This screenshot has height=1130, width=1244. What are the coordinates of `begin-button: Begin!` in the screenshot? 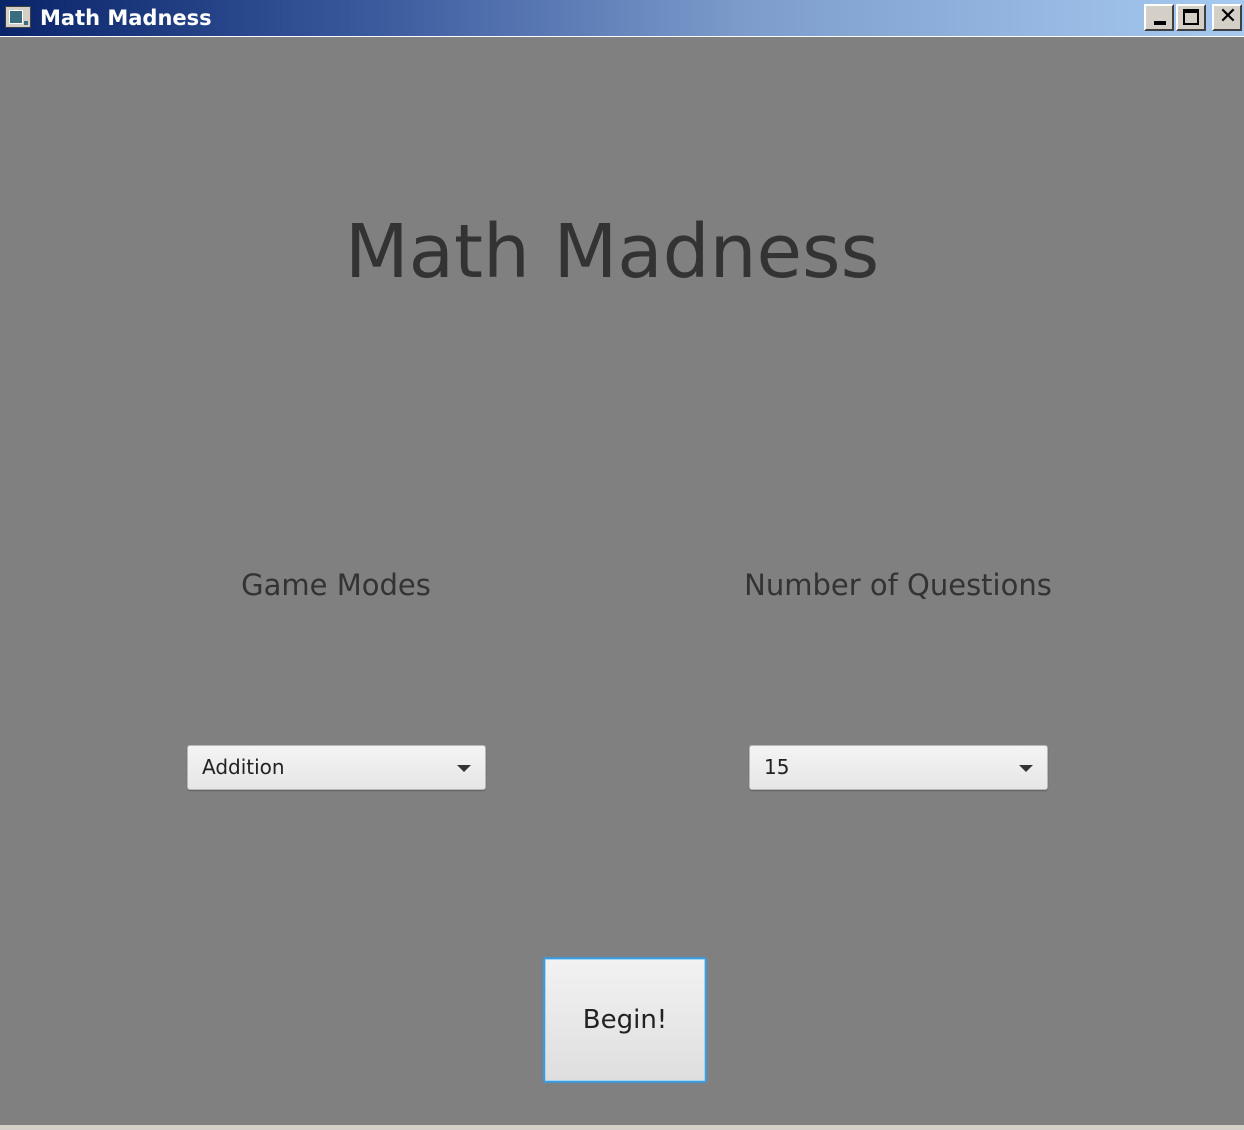 It's located at (625, 1020).